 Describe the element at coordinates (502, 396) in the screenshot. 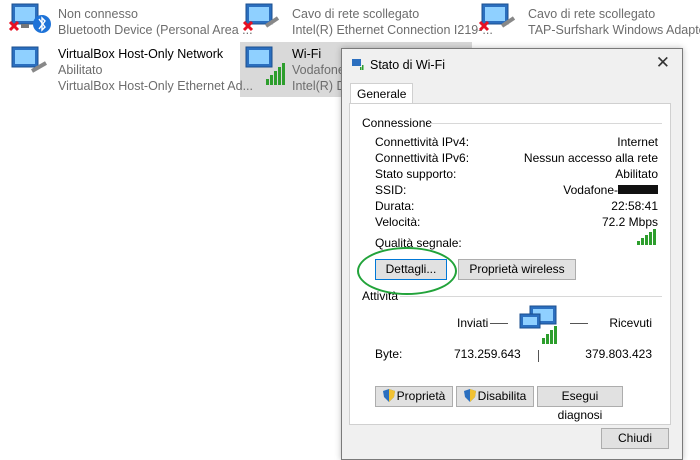

I see `disable-label: Disabilita` at that location.